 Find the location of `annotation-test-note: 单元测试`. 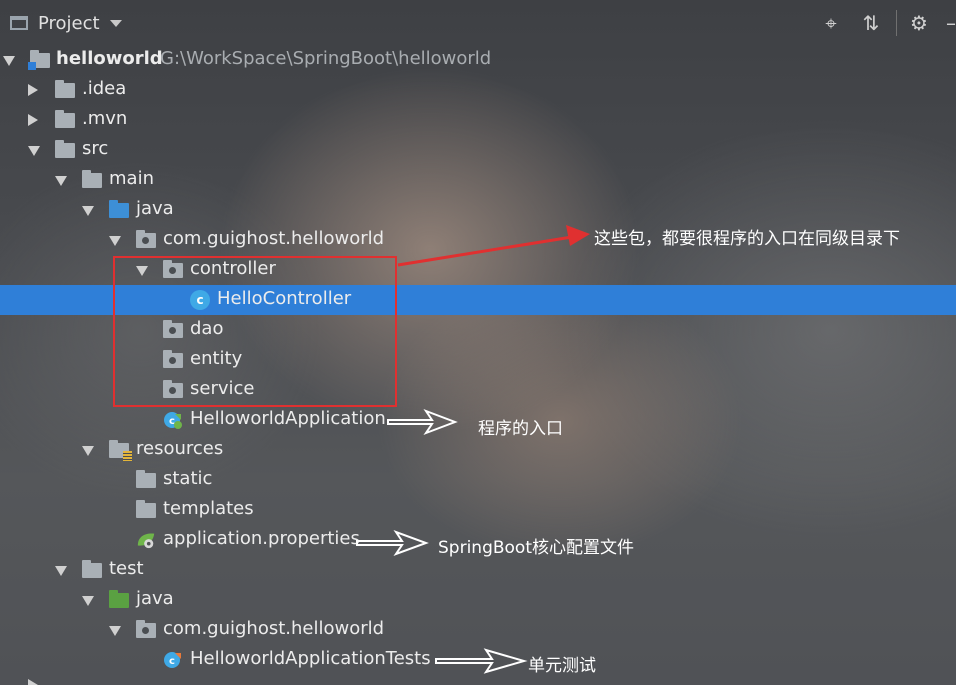

annotation-test-note: 单元测试 is located at coordinates (562, 666).